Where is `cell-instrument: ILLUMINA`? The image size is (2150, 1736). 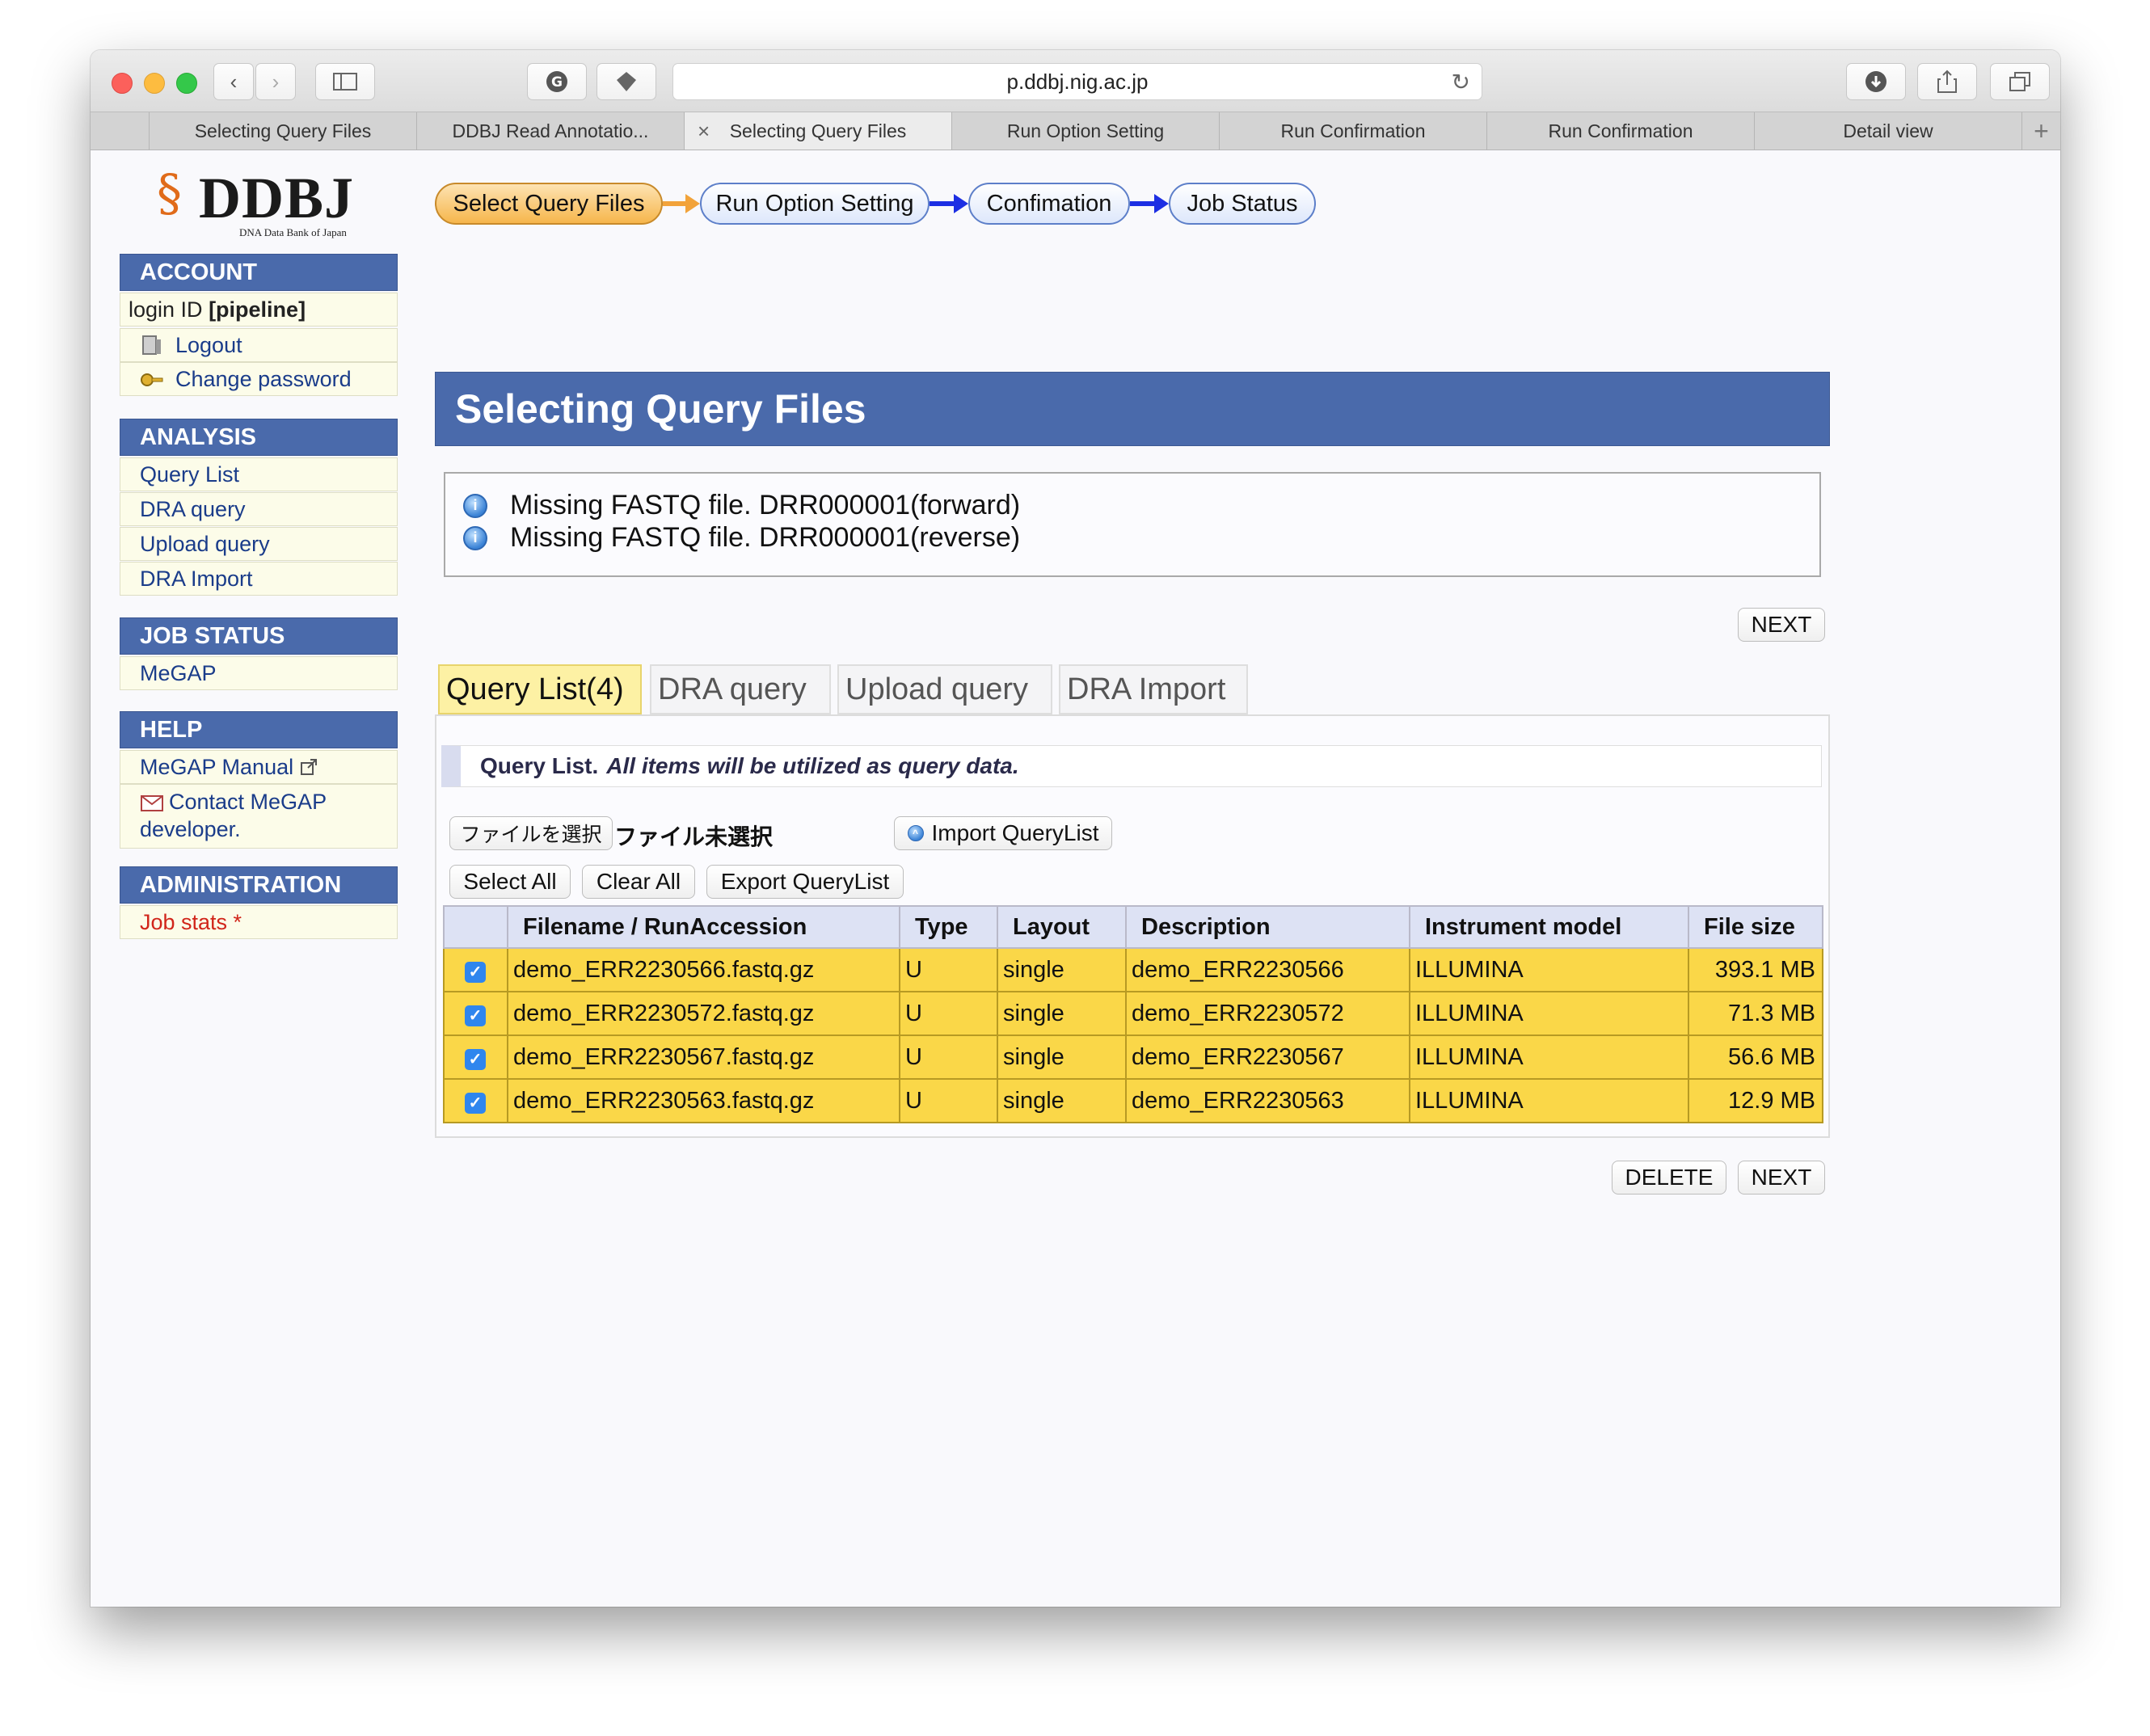
cell-instrument: ILLUMINA is located at coordinates (1549, 1100).